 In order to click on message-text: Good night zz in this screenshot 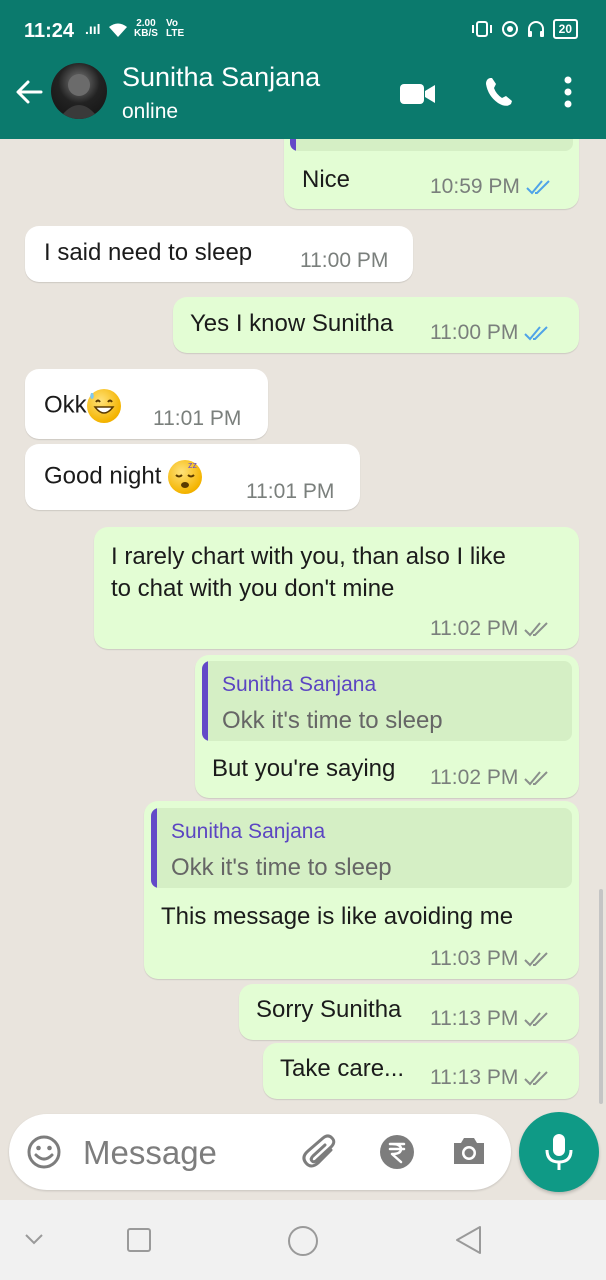, I will do `click(123, 477)`.